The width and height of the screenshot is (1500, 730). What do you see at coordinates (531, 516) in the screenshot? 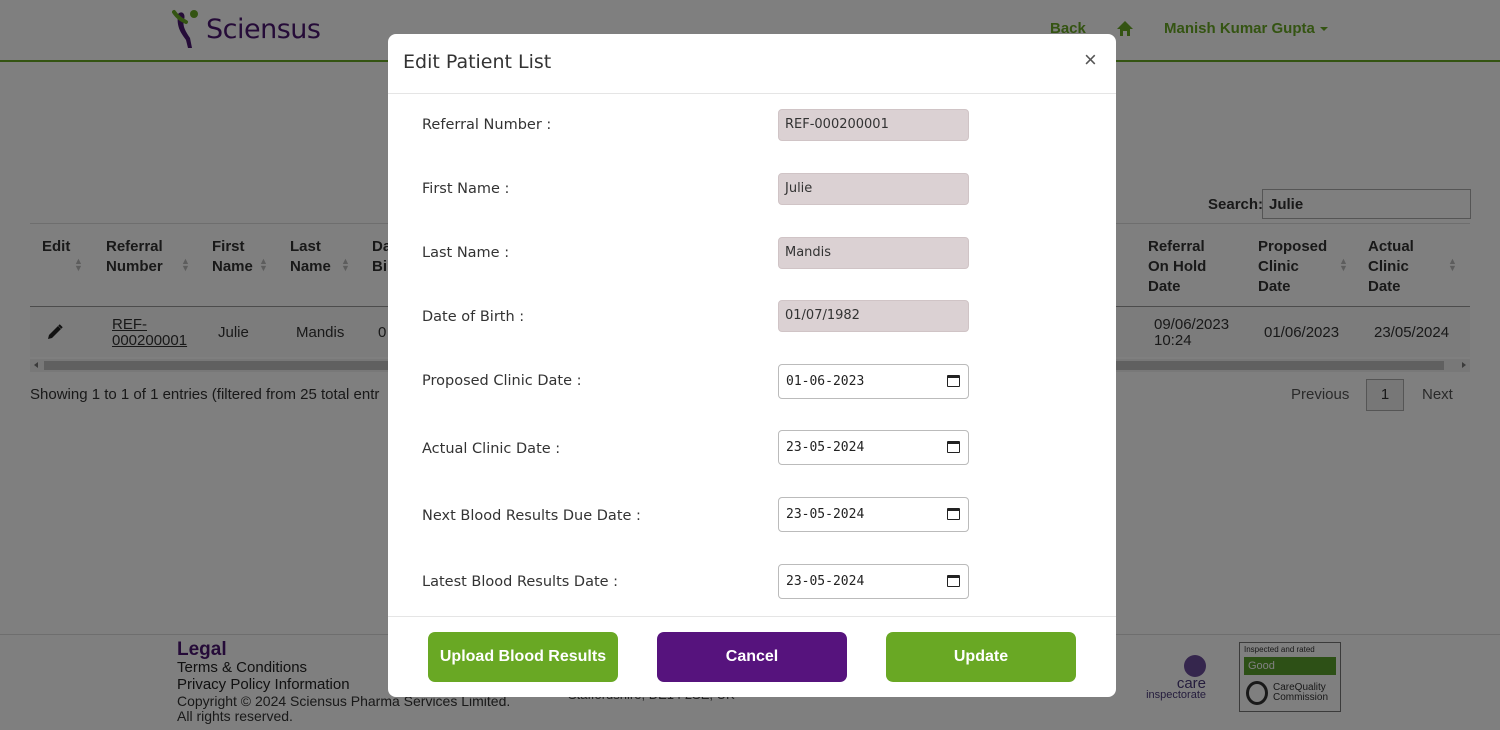
I see `field-label: Next Blood Results Due Date :` at bounding box center [531, 516].